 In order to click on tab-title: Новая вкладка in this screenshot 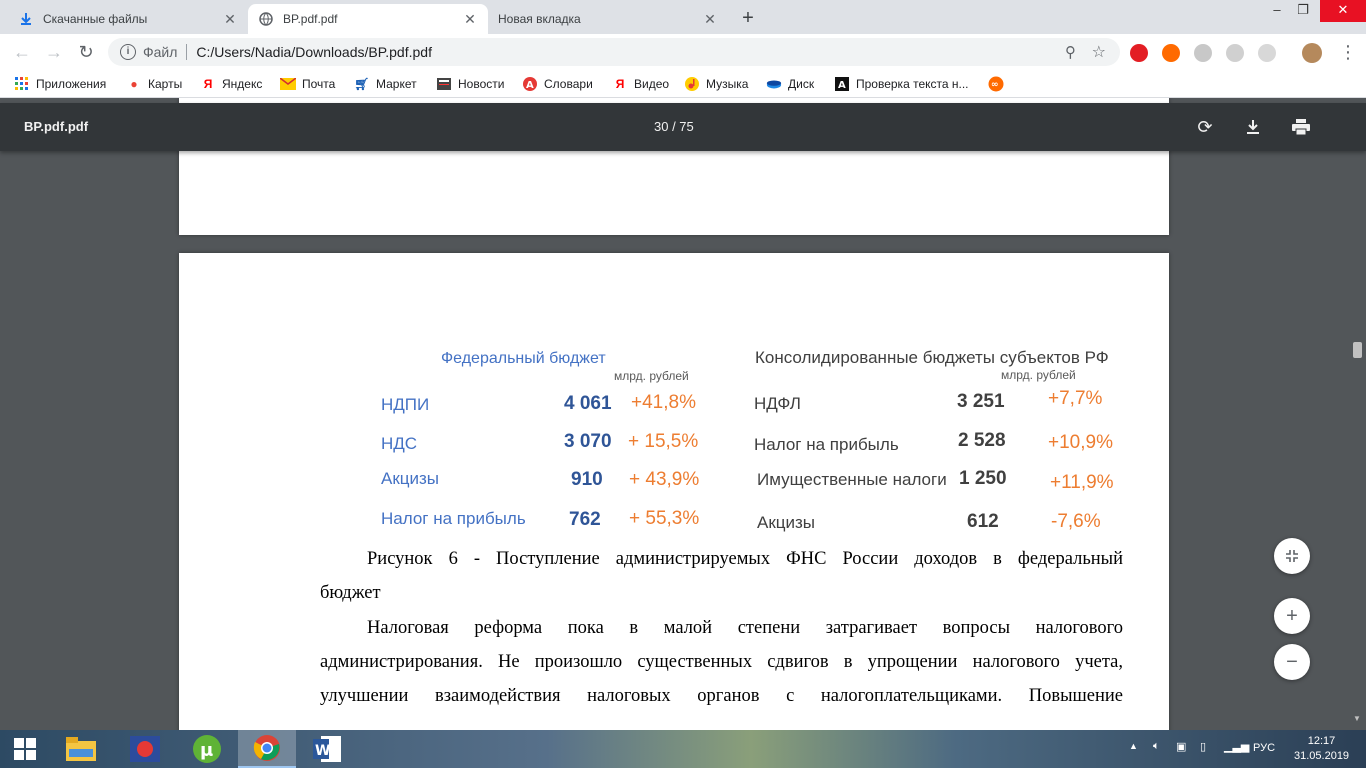, I will do `click(539, 19)`.